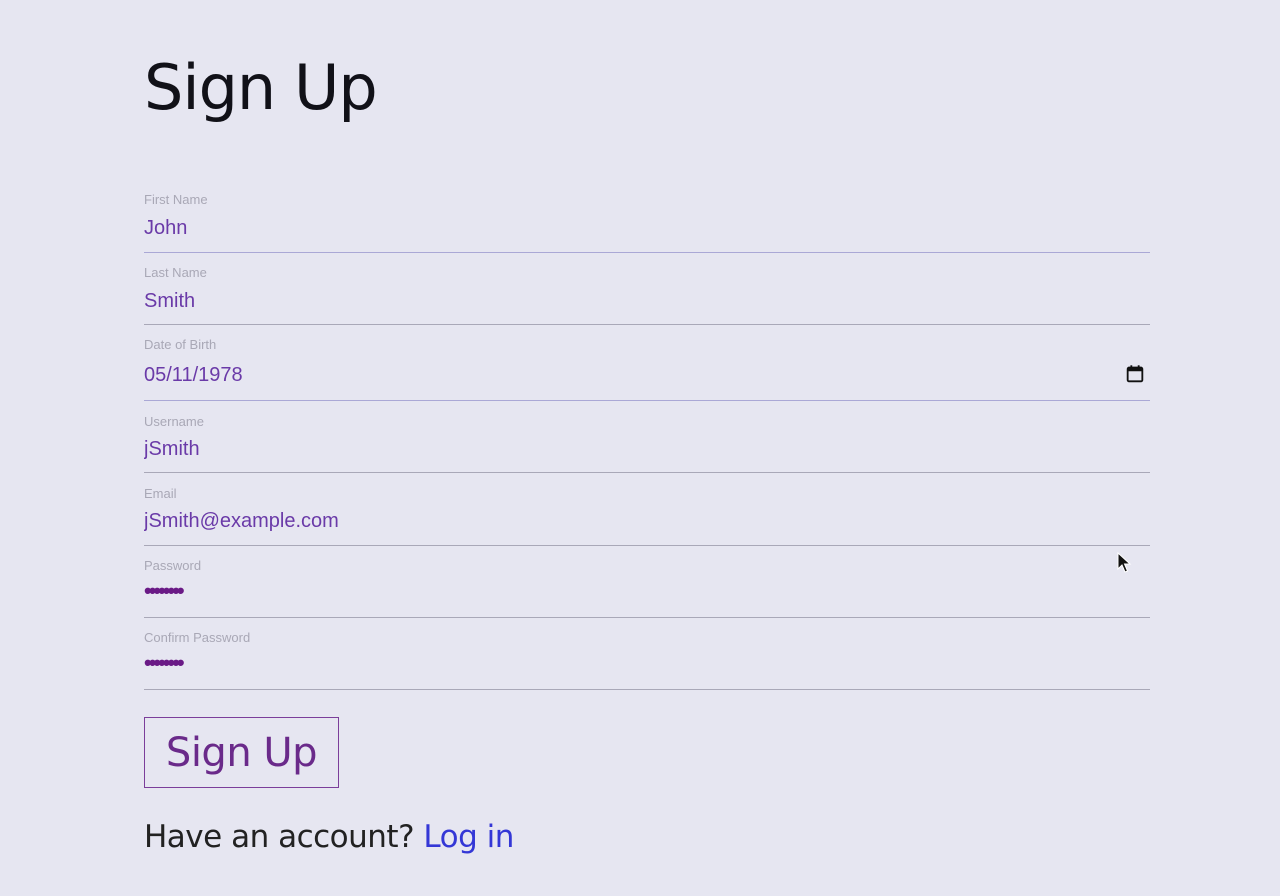  What do you see at coordinates (624, 449) in the screenshot?
I see `username-input` at bounding box center [624, 449].